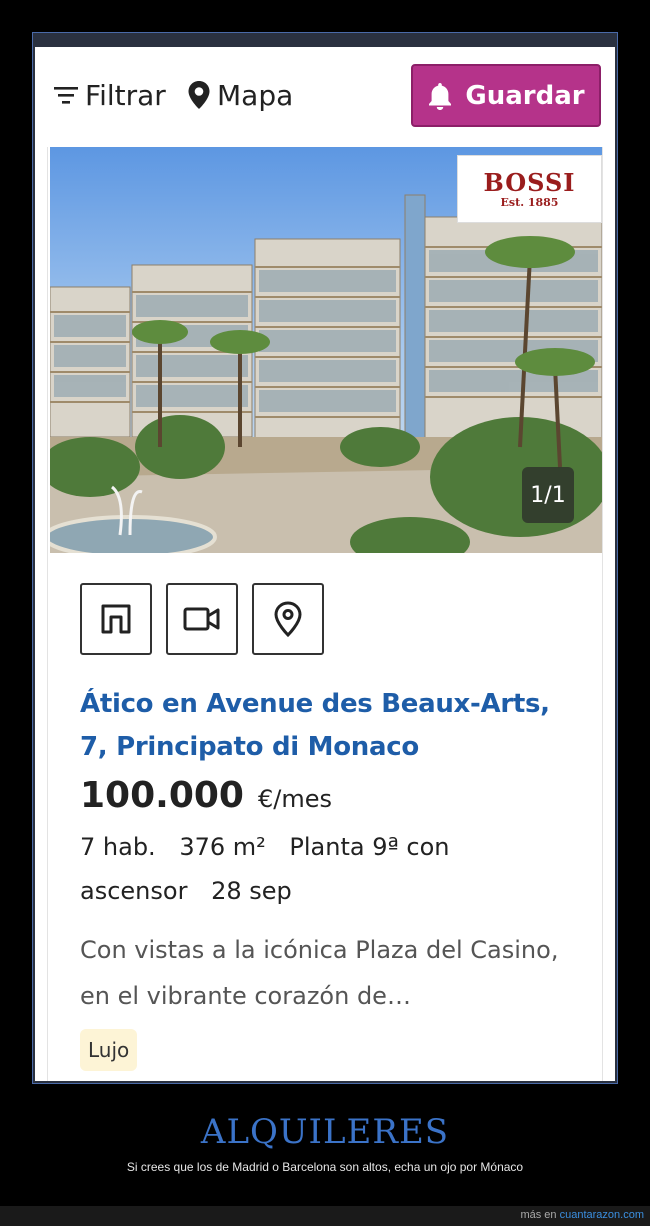  I want to click on listing-price: 100.000 €/mes, so click(206, 795).